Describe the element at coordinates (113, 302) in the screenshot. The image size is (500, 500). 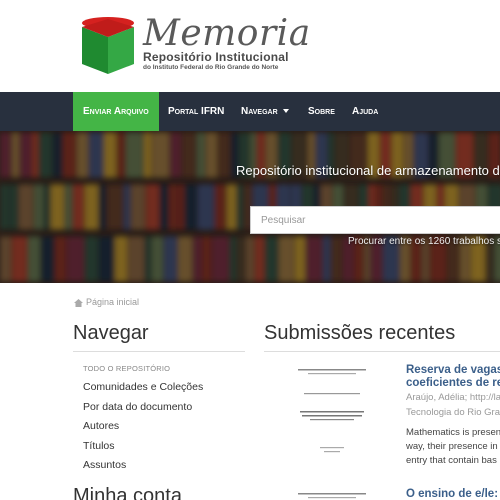
I see `breadcrumb-home: Página inicial` at that location.